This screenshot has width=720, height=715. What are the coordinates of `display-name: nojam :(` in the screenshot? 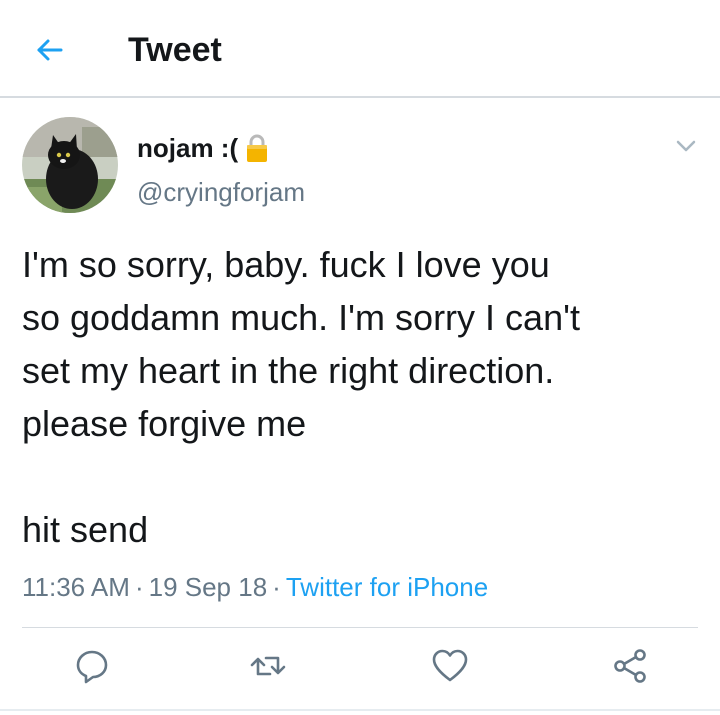 It's located at (187, 148).